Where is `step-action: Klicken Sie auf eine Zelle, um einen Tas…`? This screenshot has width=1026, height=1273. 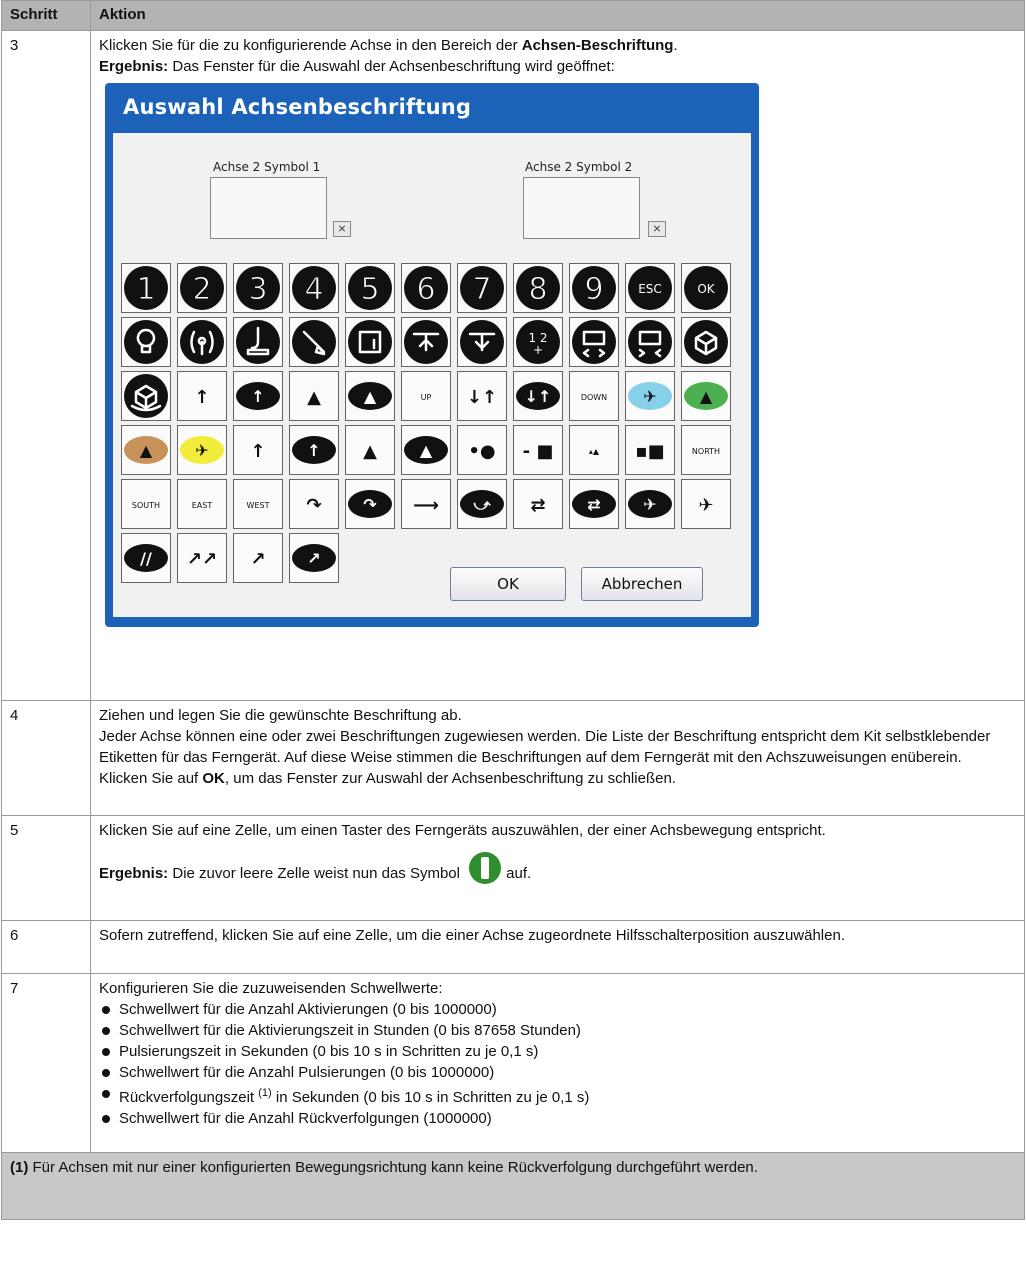
step-action: Klicken Sie auf eine Zelle, um einen Tas… is located at coordinates (557, 868).